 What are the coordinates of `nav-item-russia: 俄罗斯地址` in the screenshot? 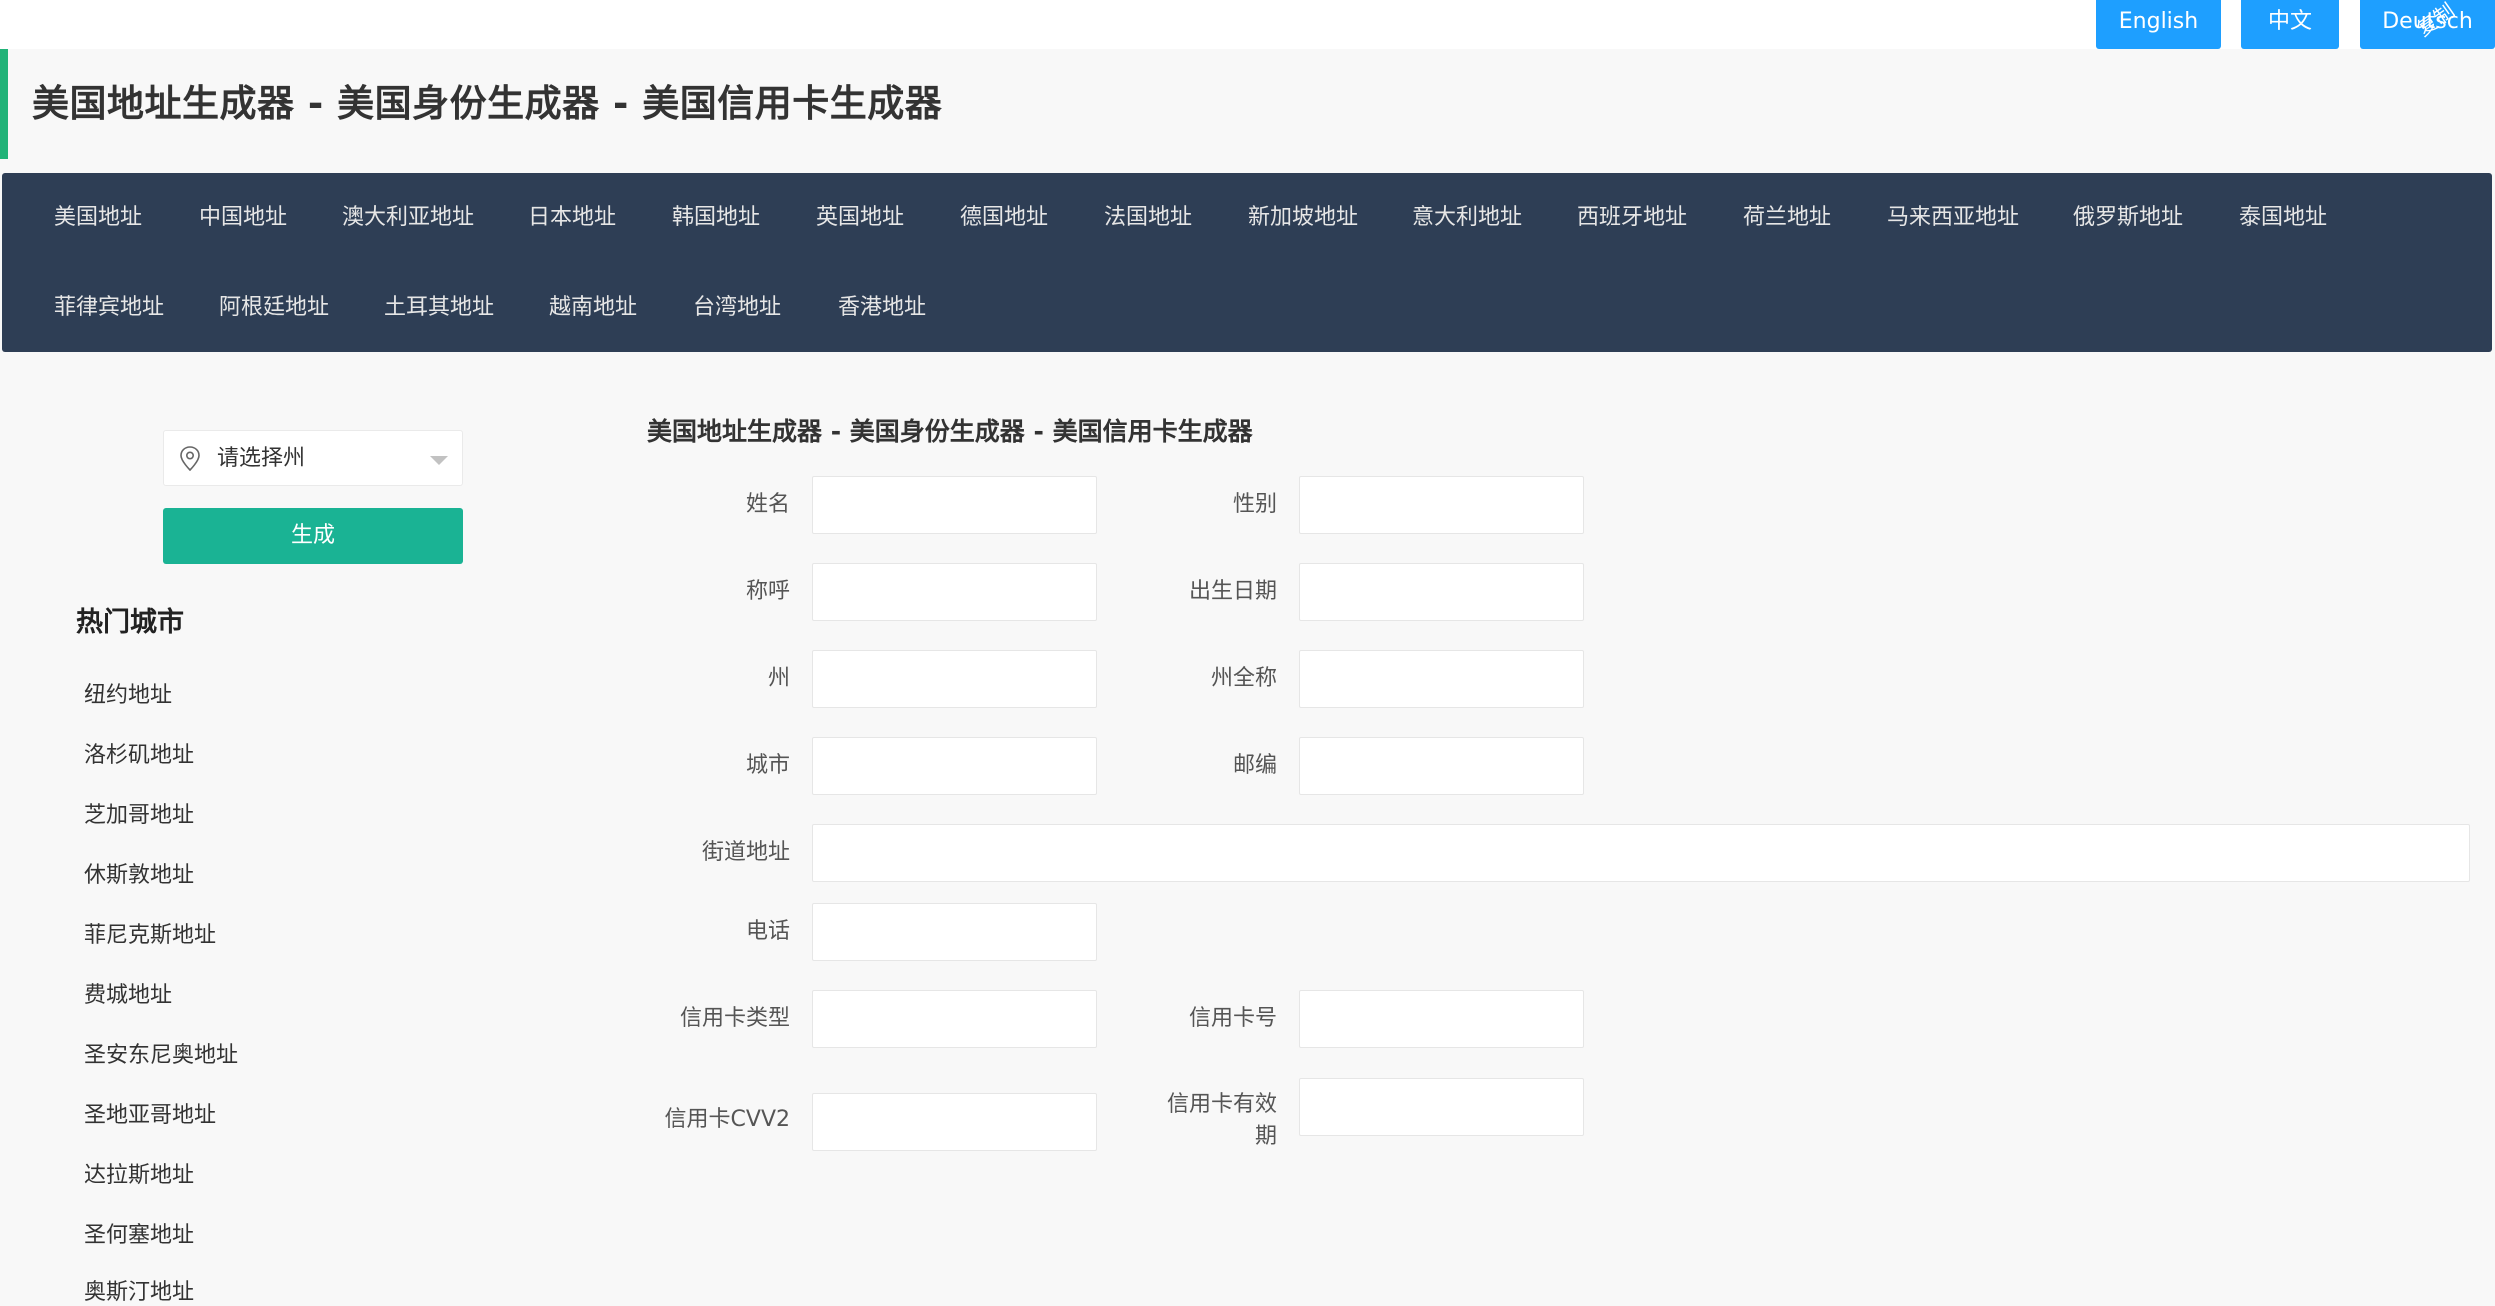 It's located at (2128, 218).